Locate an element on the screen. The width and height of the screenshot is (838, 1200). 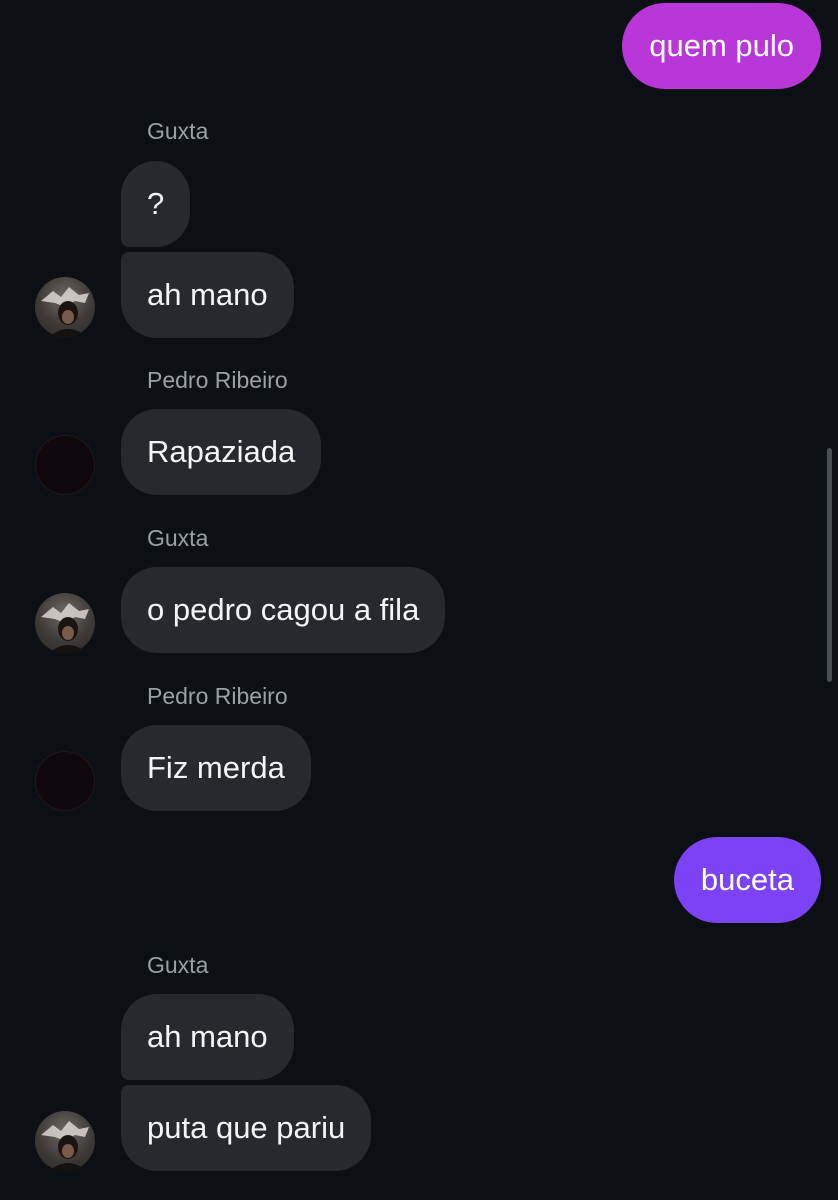
incoming-message-bubble: Rapaziada is located at coordinates (221, 452).